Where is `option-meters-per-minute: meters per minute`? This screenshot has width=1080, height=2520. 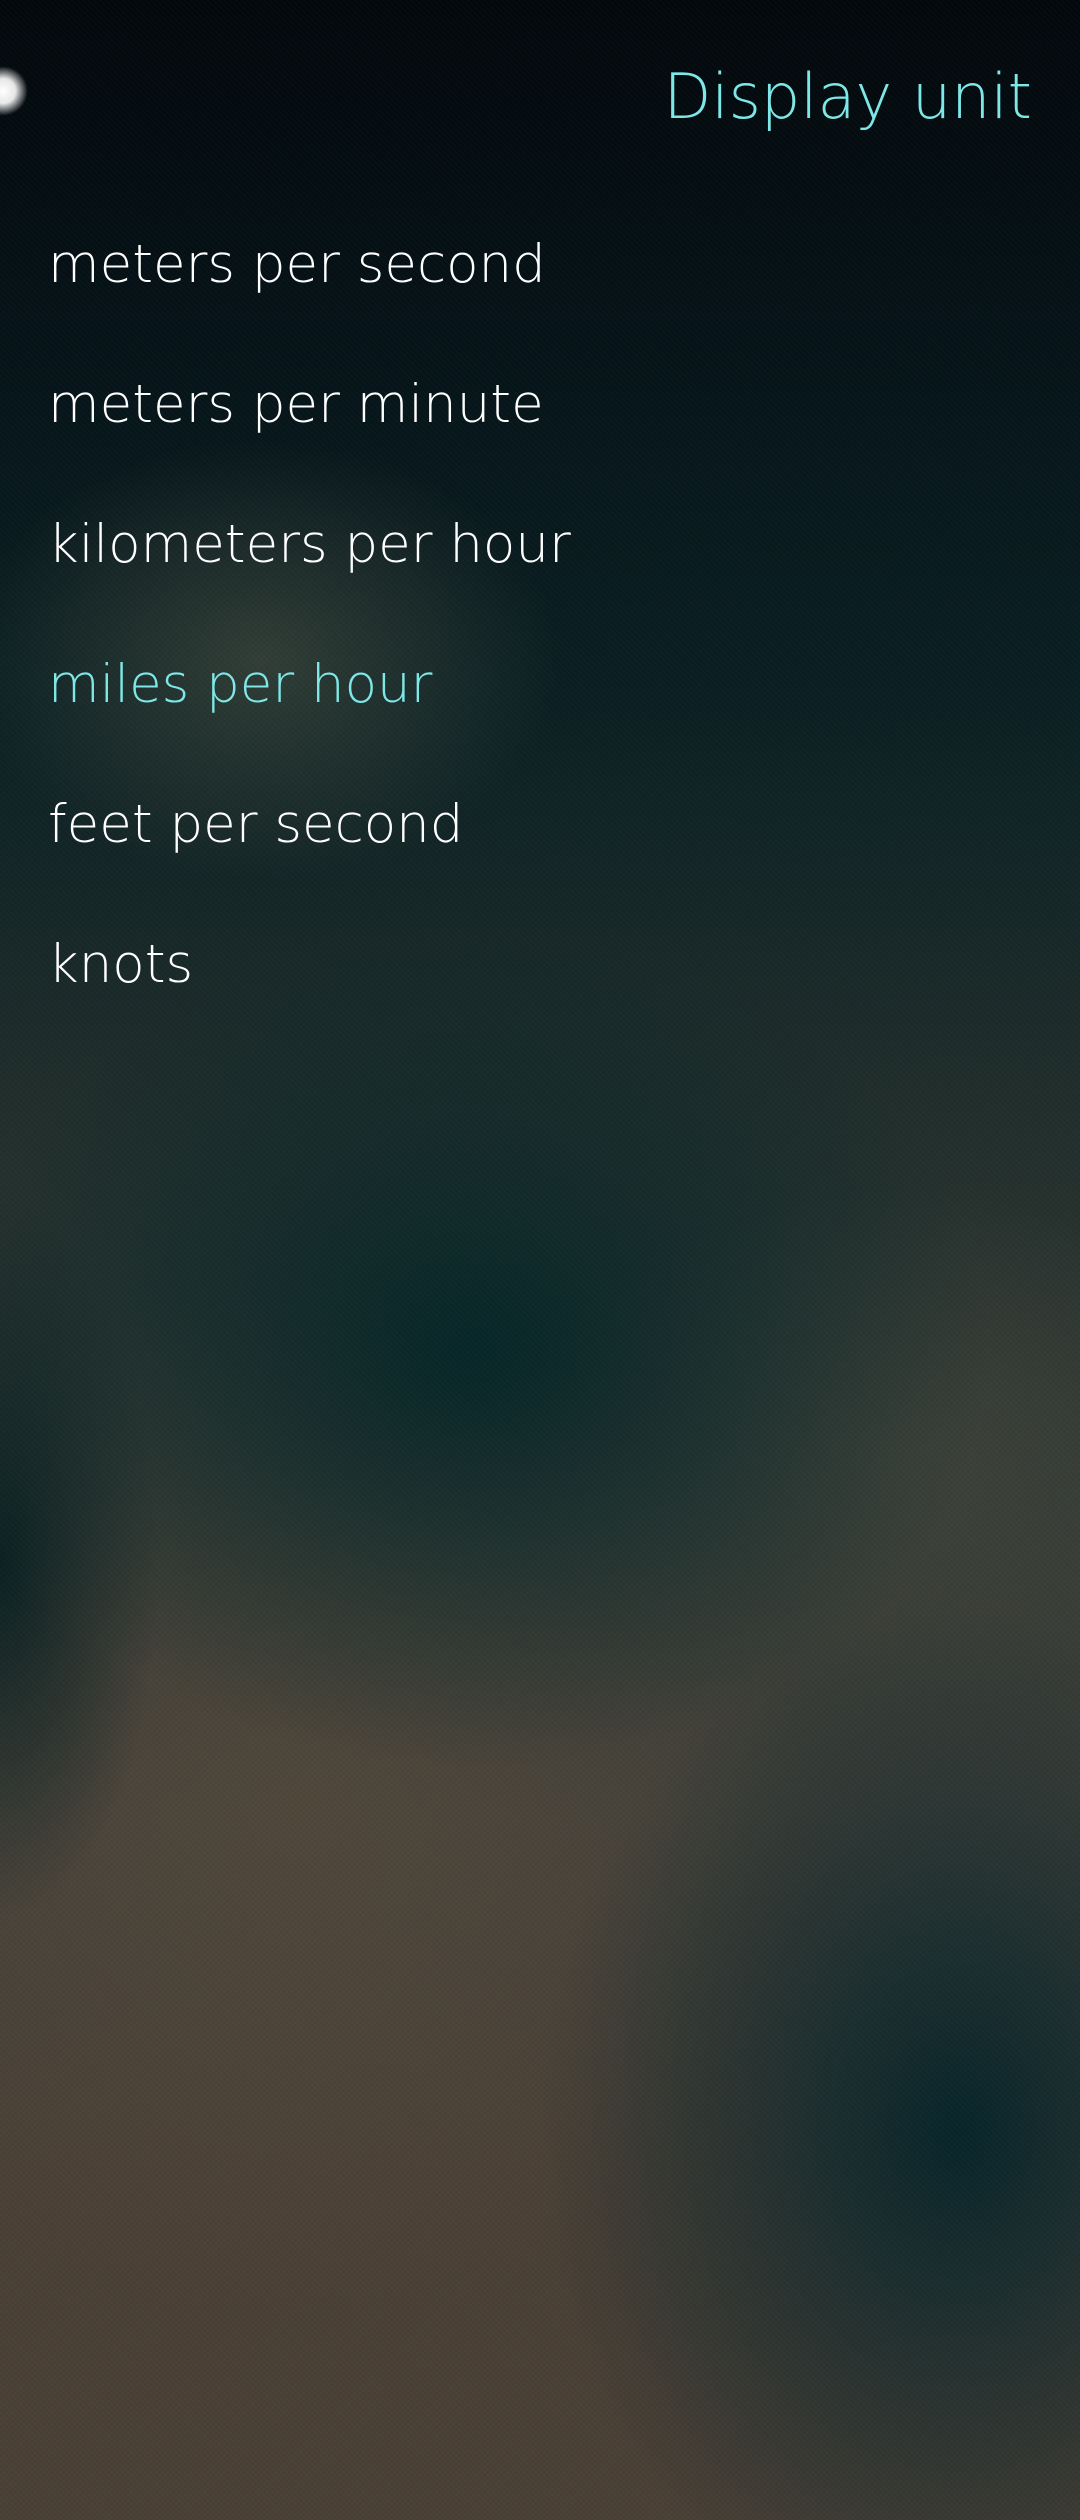 option-meters-per-minute: meters per minute is located at coordinates (540, 404).